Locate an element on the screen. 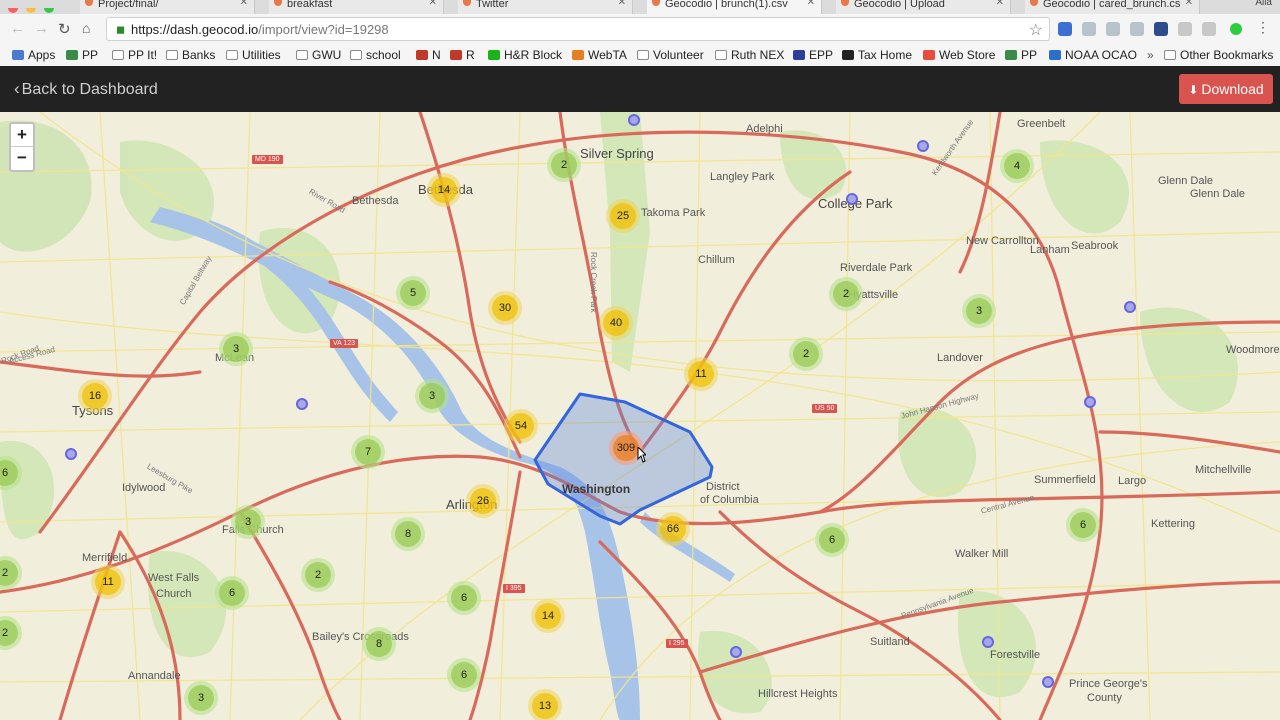 The image size is (1280, 720). bookmark-item: Banks is located at coordinates (190, 55).